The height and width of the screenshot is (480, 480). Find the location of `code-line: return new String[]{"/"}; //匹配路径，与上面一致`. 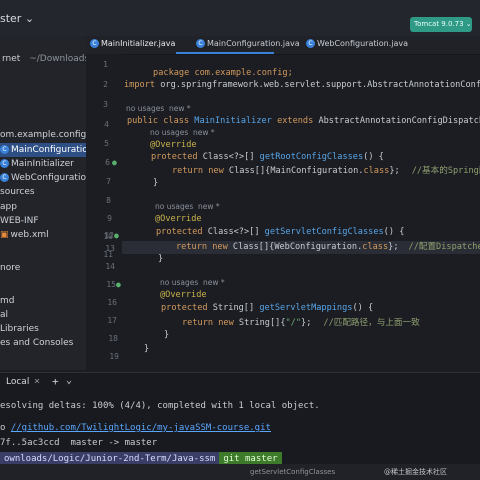

code-line: return new String[]{"/"}; //匹配路径，与上面一致 is located at coordinates (301, 322).